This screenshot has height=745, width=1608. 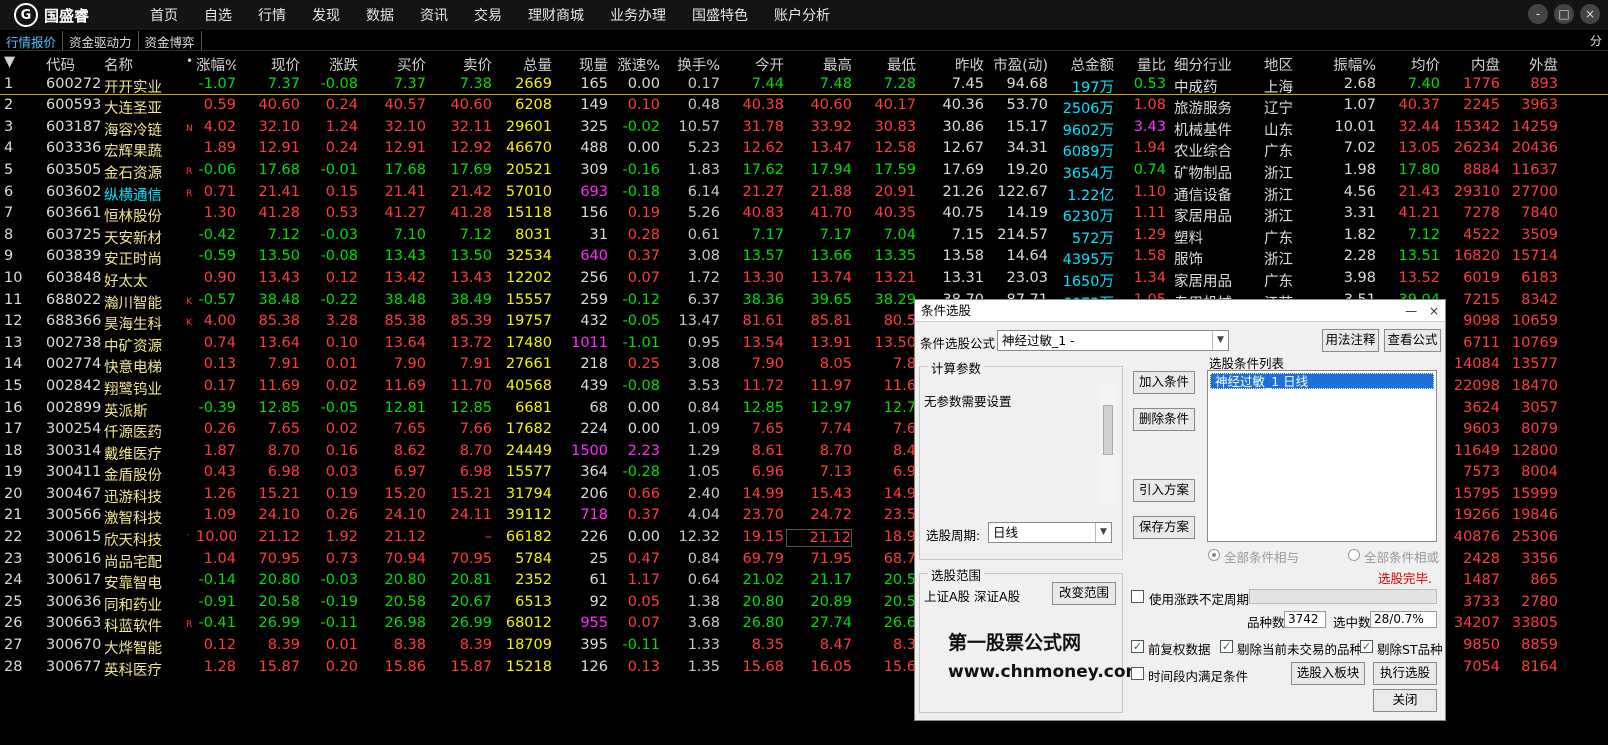 I want to click on cell-low: 7.6, so click(x=904, y=429).